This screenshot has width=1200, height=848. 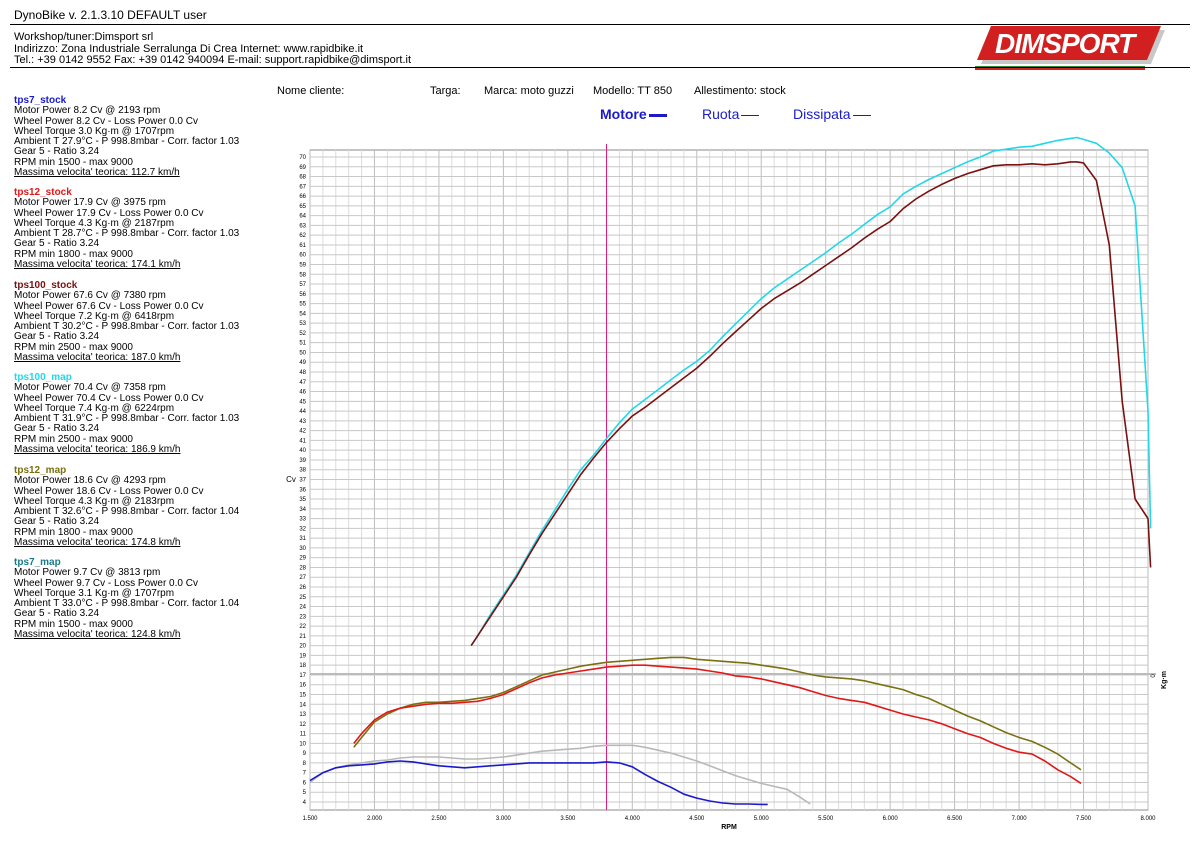 I want to click on y-tick-label: 67, so click(x=302, y=187).